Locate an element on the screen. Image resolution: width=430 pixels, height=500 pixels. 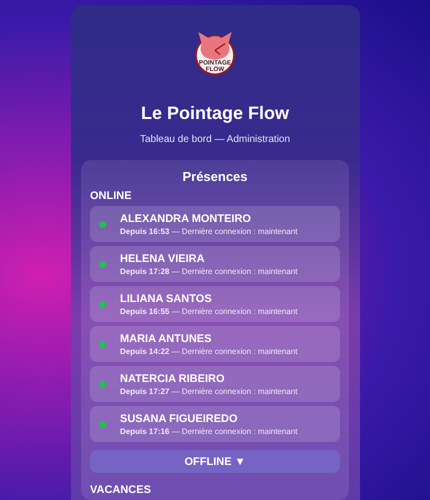
user-row: SUSANA FIGUEIREDO Depuis 17:16 — Dernière connexion : maintenant is located at coordinates (215, 424).